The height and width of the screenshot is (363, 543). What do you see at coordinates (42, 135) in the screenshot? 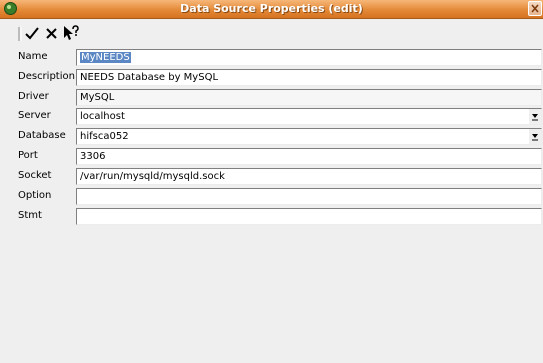
I see `database-label: Database` at bounding box center [42, 135].